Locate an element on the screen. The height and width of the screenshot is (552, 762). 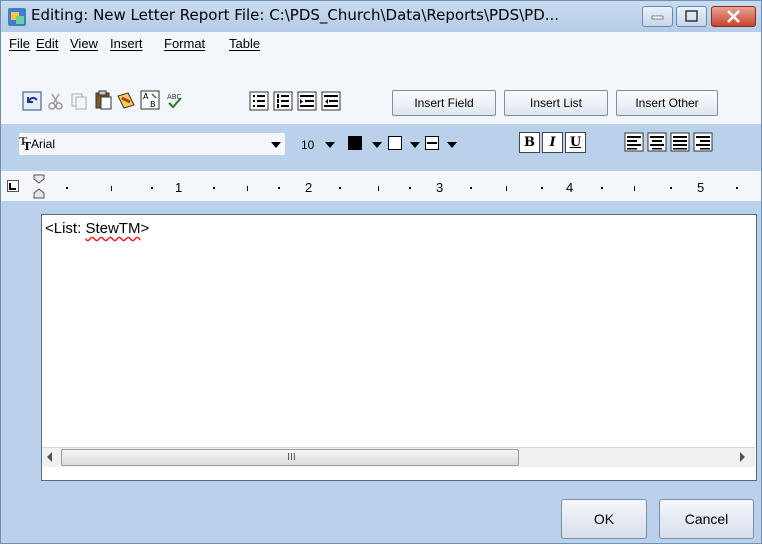
highlight-color-dropdown-icon is located at coordinates (415, 145).